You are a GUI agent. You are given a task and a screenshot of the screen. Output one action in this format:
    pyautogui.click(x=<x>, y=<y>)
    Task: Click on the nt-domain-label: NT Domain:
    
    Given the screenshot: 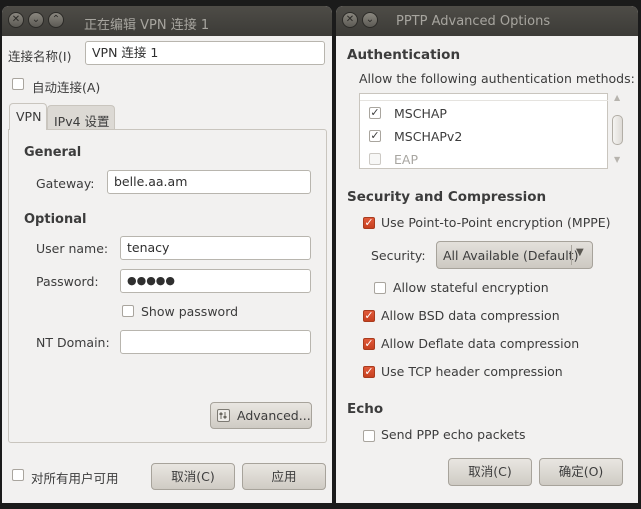 What is the action you would take?
    pyautogui.click(x=73, y=342)
    